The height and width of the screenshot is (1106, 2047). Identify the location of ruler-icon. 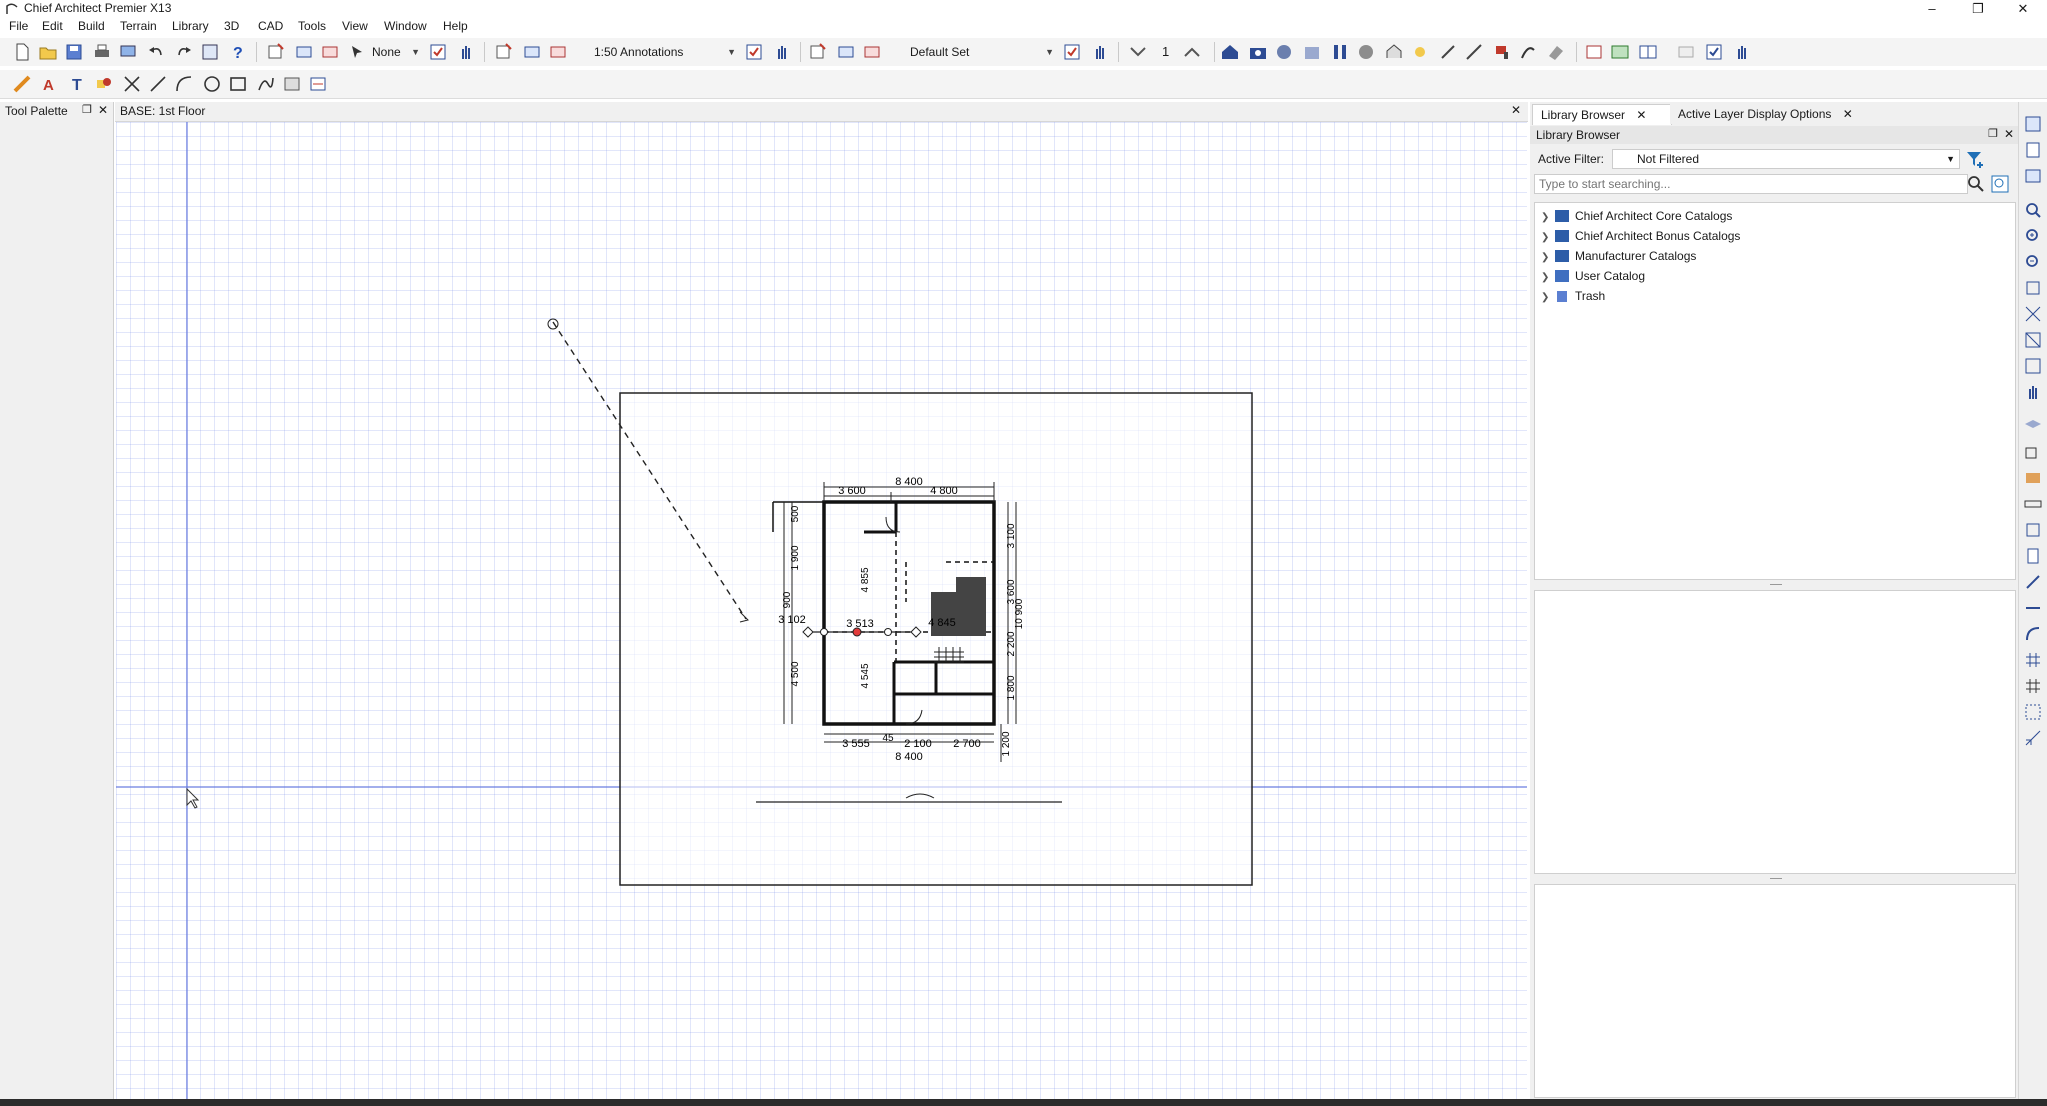
(2033, 504).